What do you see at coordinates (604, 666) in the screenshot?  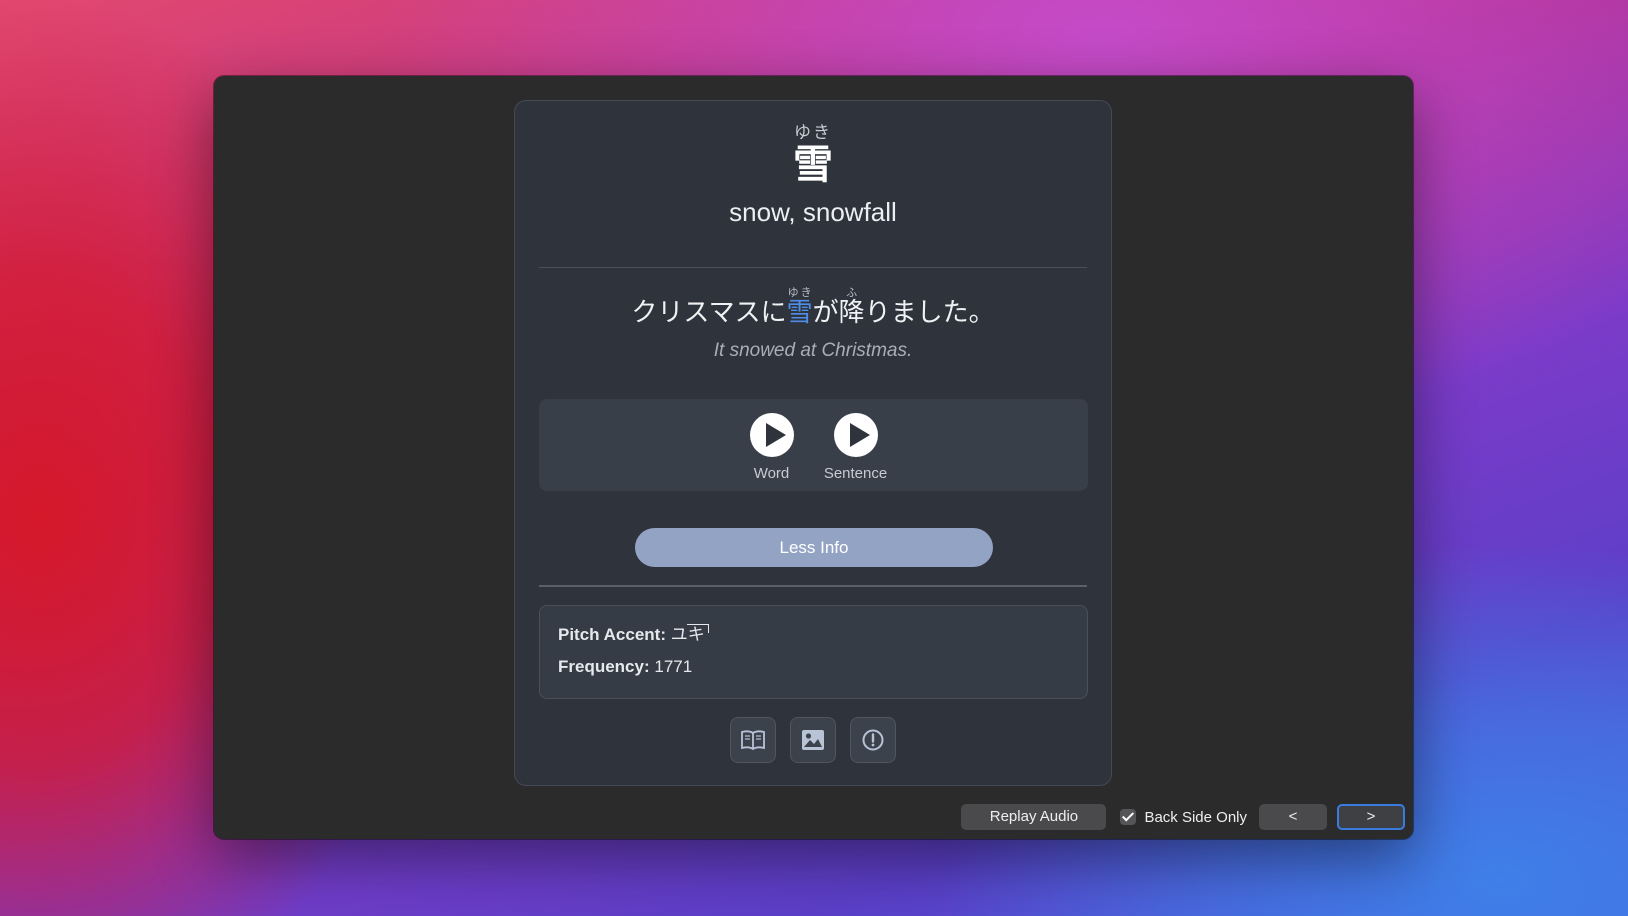 I see `frequency-label: Frequency:` at bounding box center [604, 666].